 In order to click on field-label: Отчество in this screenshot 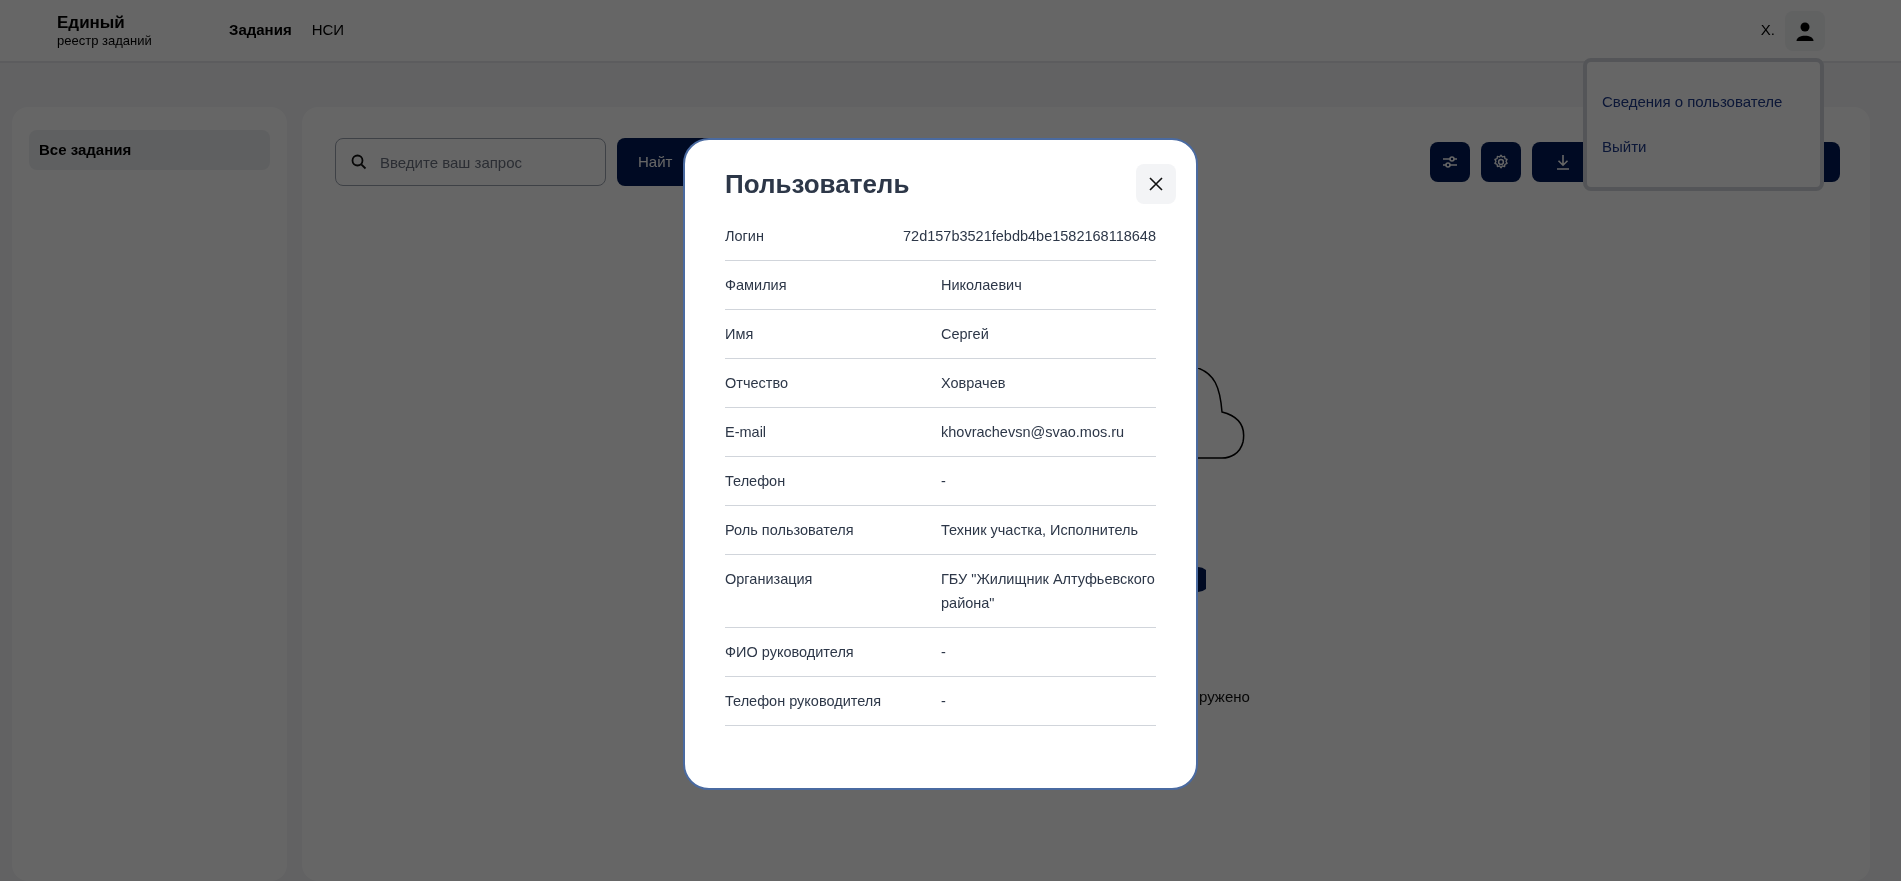, I will do `click(757, 383)`.